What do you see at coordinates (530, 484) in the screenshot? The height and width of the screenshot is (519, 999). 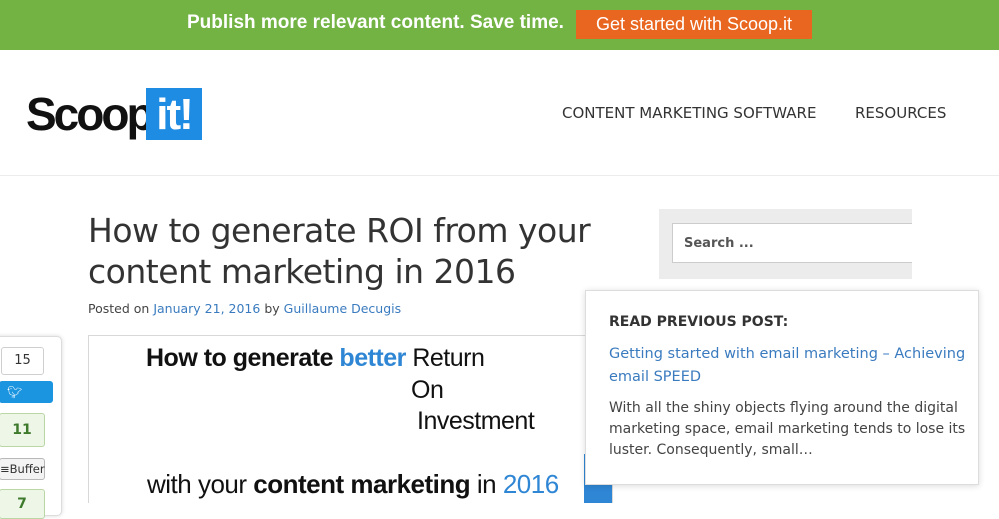 I see `image-text-4d: 2016` at bounding box center [530, 484].